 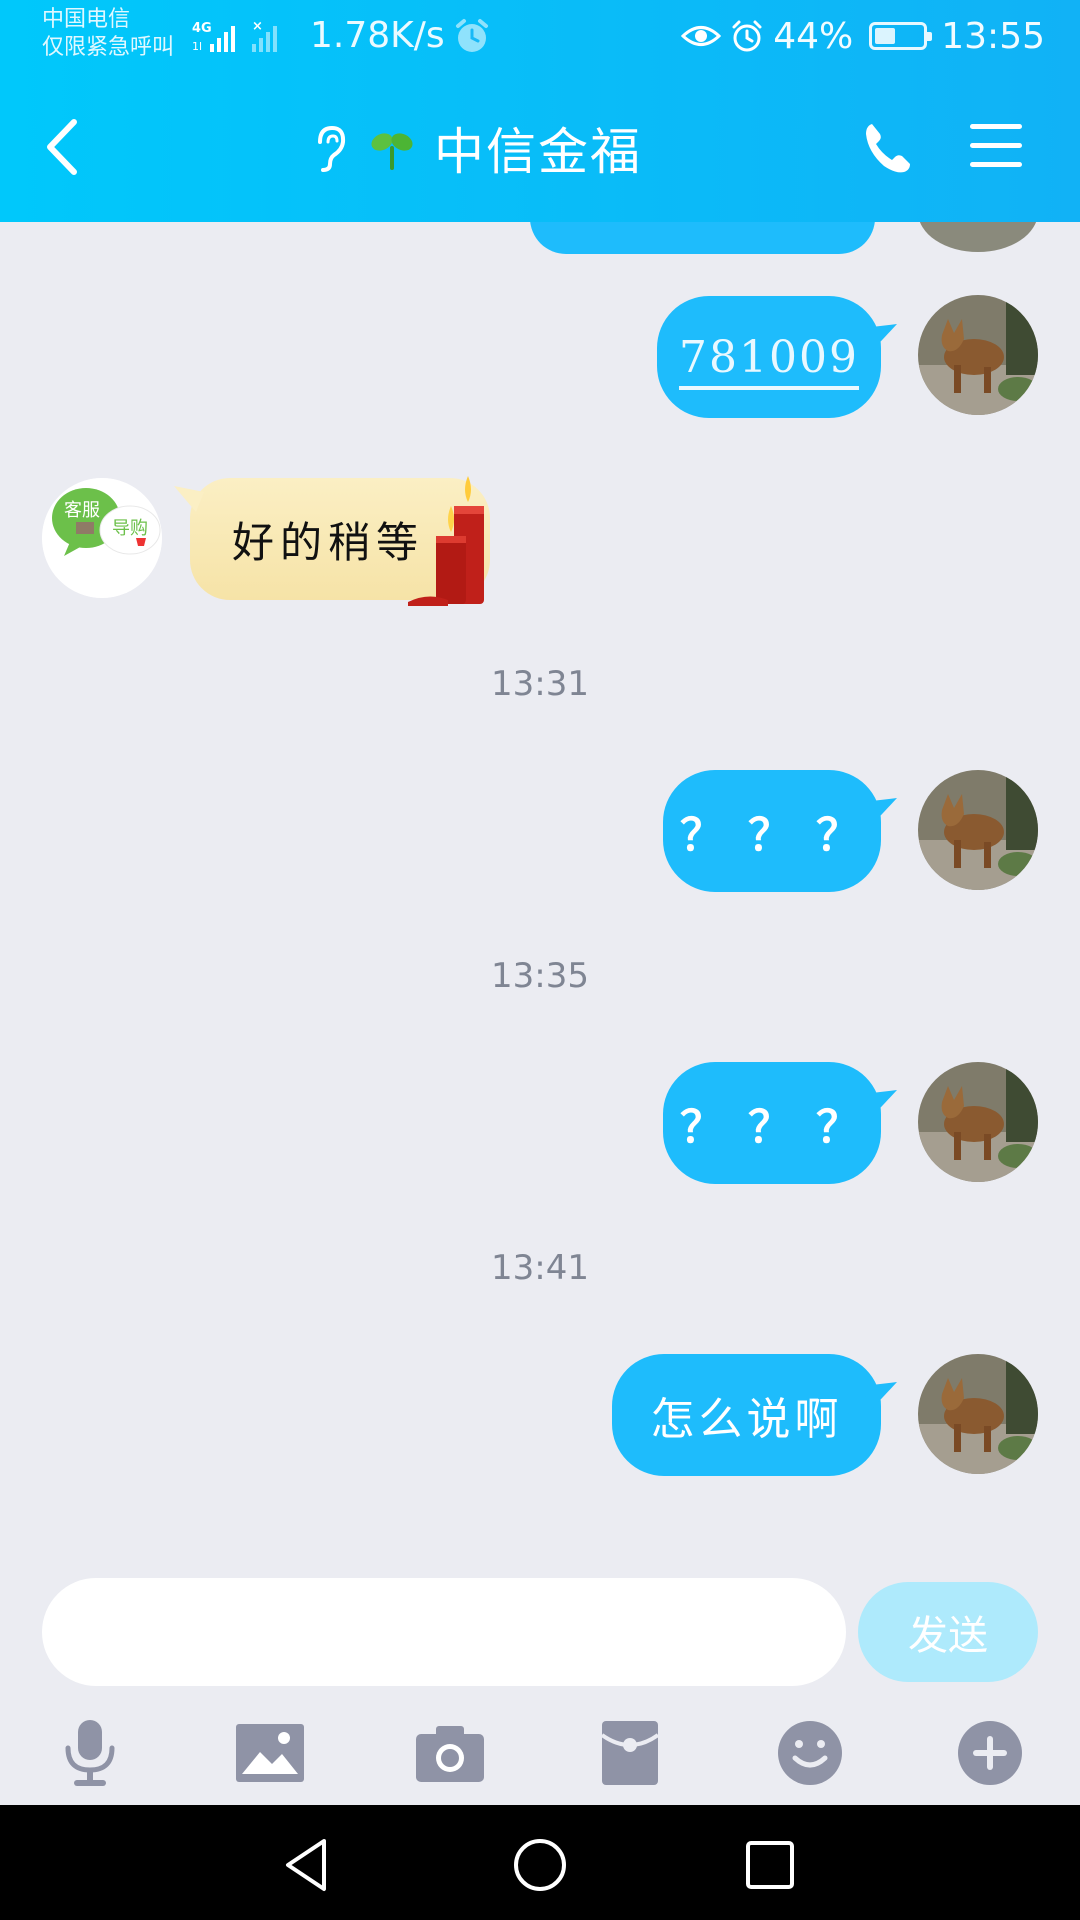 What do you see at coordinates (770, 1865) in the screenshot?
I see `nav-recents-icon` at bounding box center [770, 1865].